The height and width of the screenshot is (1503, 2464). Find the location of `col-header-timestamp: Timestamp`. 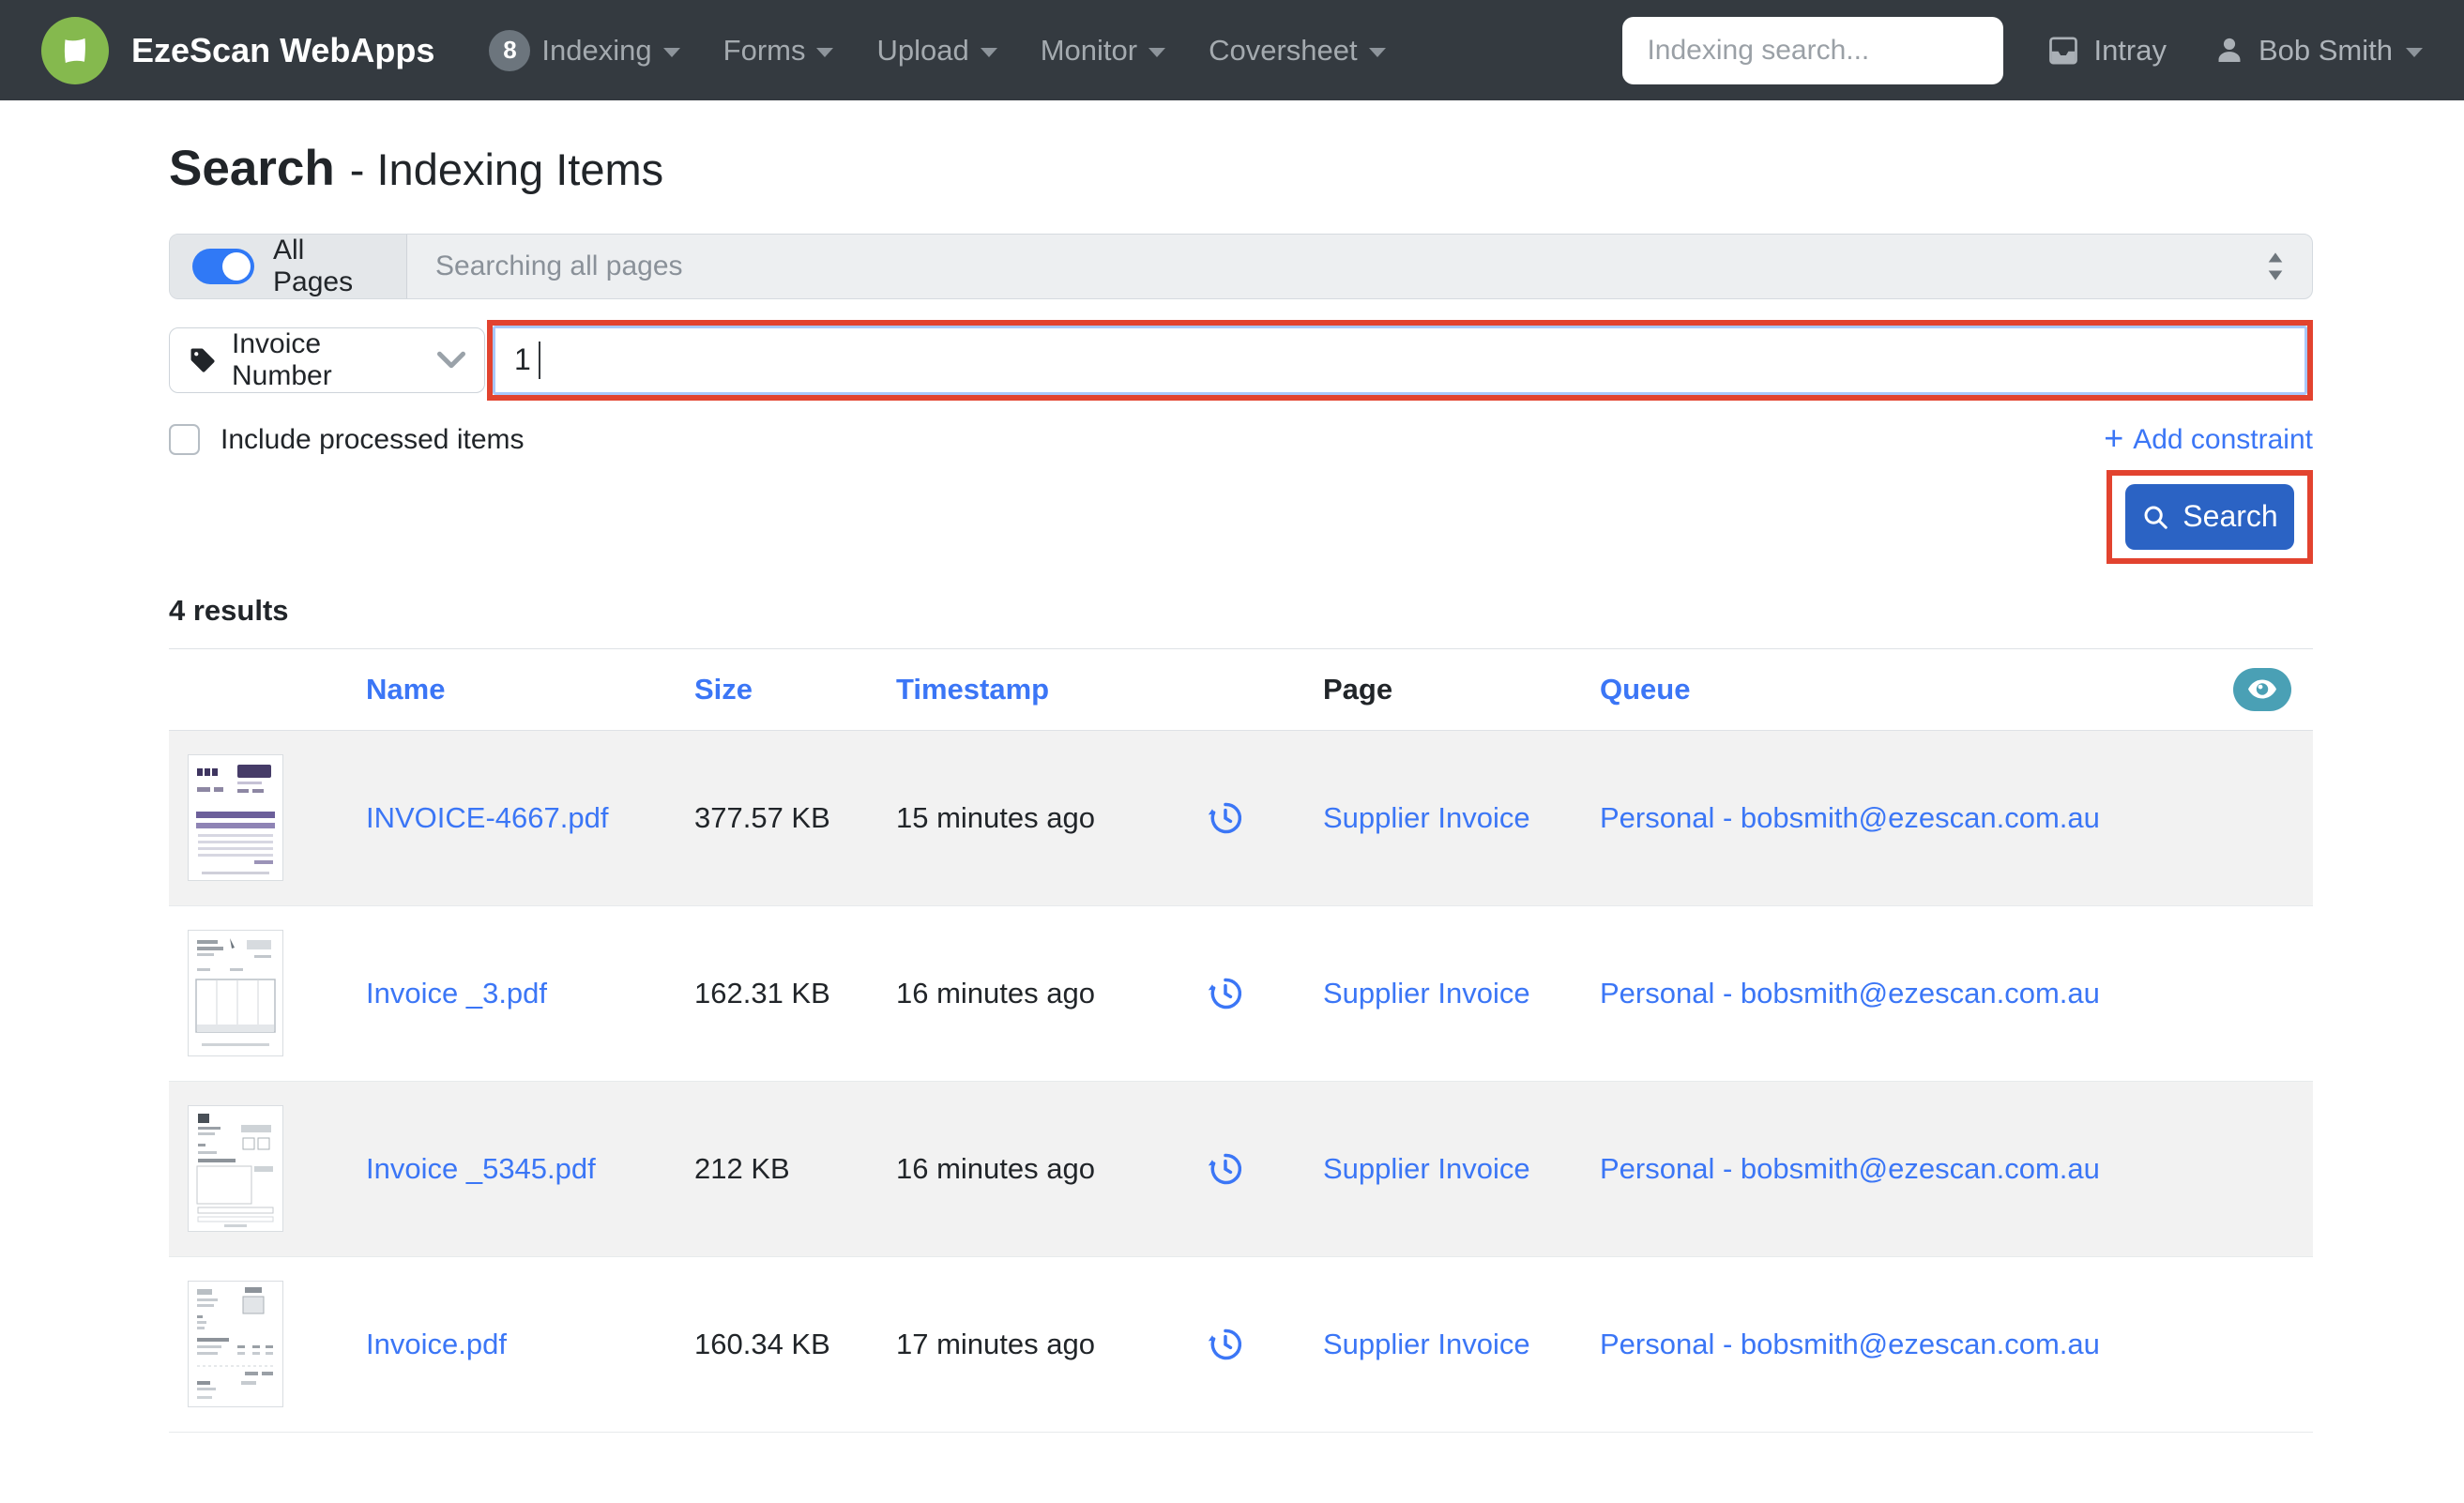

col-header-timestamp: Timestamp is located at coordinates (1051, 689).